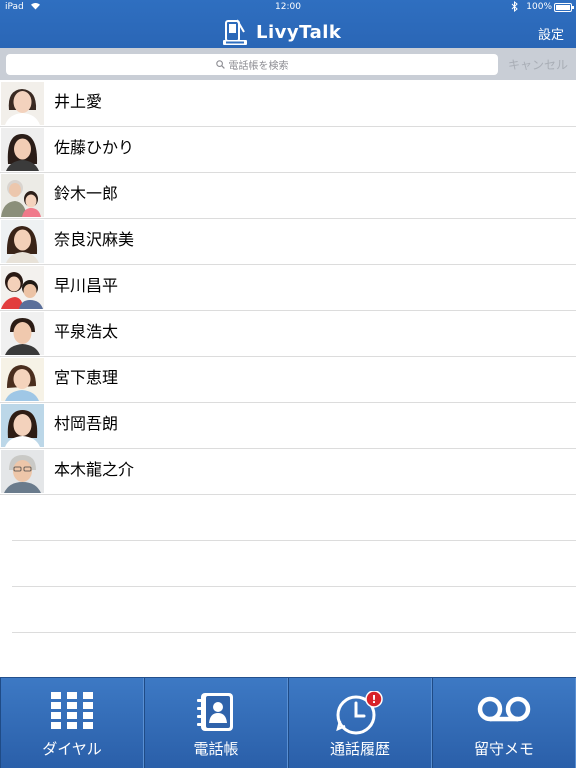  I want to click on clock: 12:00, so click(288, 7).